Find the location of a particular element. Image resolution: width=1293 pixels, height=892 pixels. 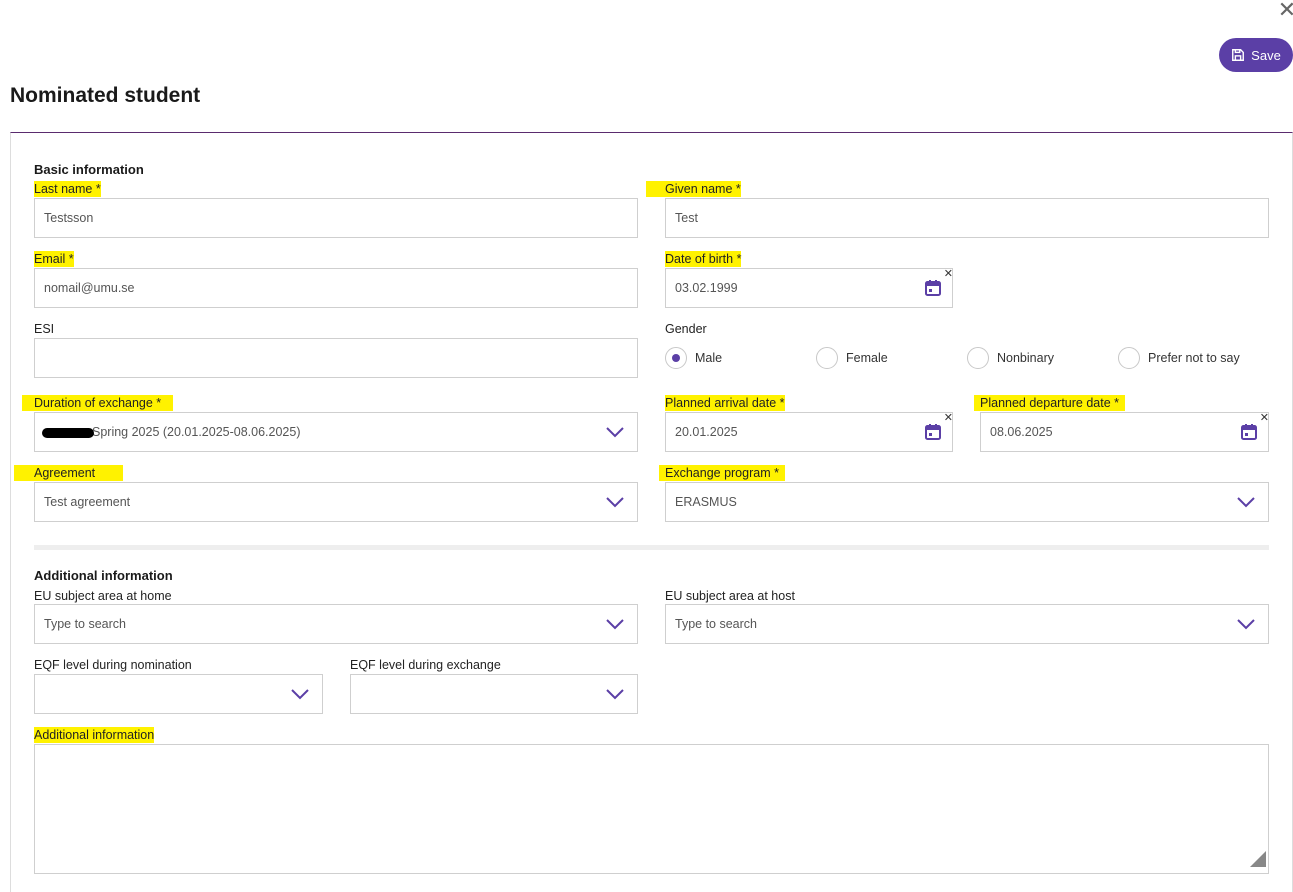

gender-option-female: Female is located at coordinates (852, 358).